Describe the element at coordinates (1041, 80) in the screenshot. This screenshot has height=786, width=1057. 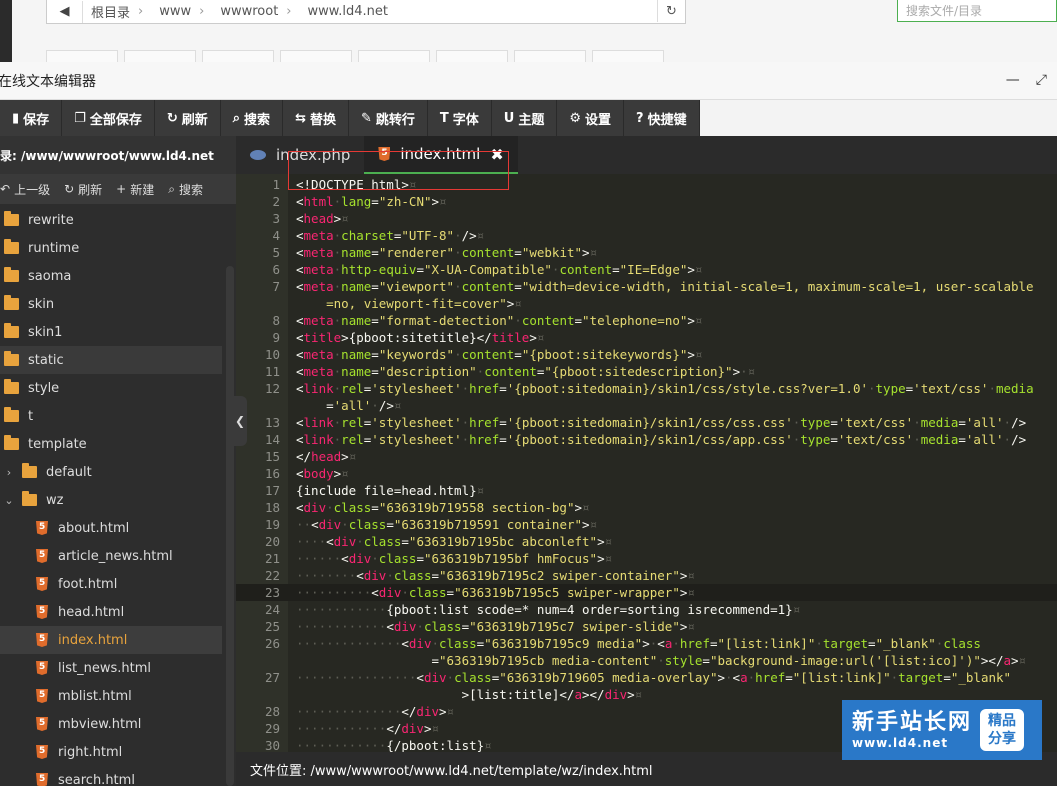
I see `maximize-icon: ⤢` at that location.